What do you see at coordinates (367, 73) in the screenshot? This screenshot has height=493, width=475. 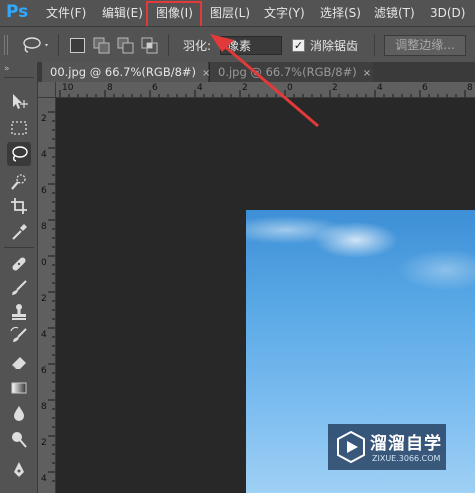 I see `close-icon: ×` at bounding box center [367, 73].